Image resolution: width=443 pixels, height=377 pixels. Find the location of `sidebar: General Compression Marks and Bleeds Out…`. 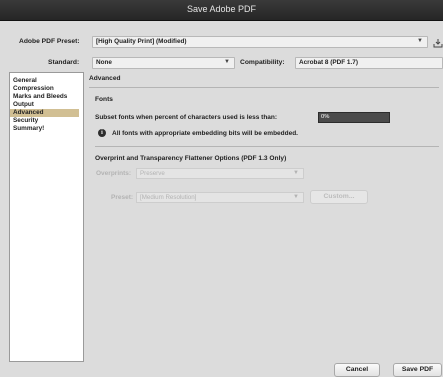

sidebar: General Compression Marks and Bleeds Out… is located at coordinates (46, 217).